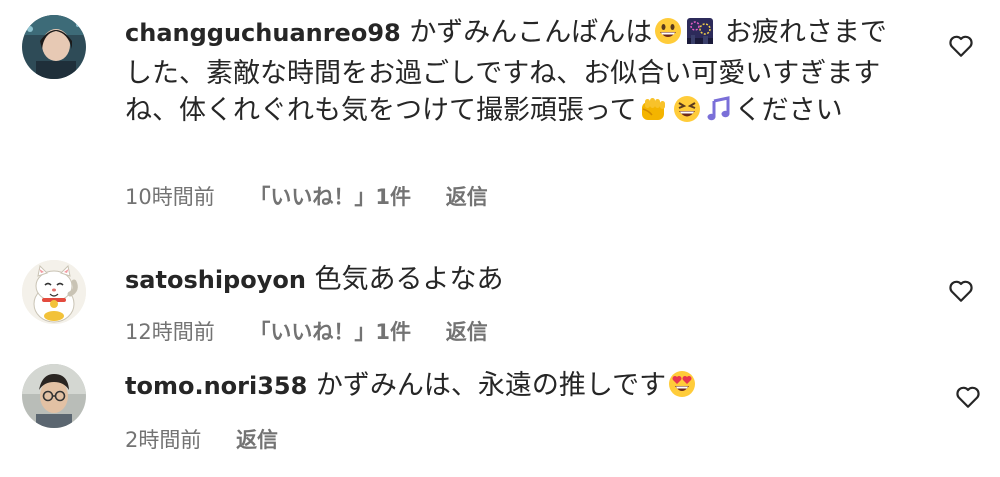 This screenshot has height=477, width=1000. I want to click on comment-username: changguchuanreo98, so click(263, 33).